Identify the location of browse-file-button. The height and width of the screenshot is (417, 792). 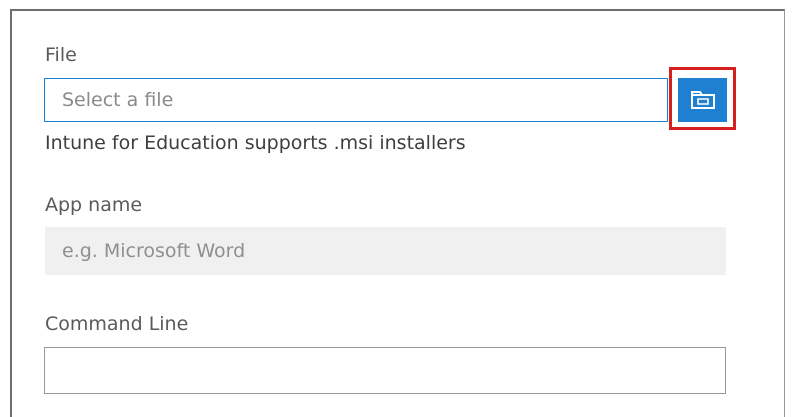
(702, 100).